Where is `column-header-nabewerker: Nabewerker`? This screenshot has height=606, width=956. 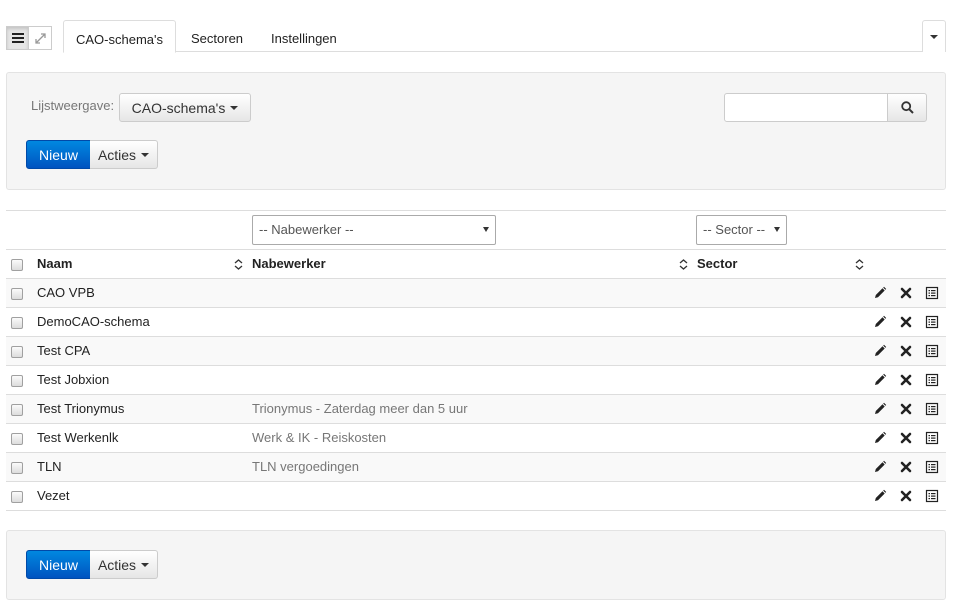 column-header-nabewerker: Nabewerker is located at coordinates (289, 264).